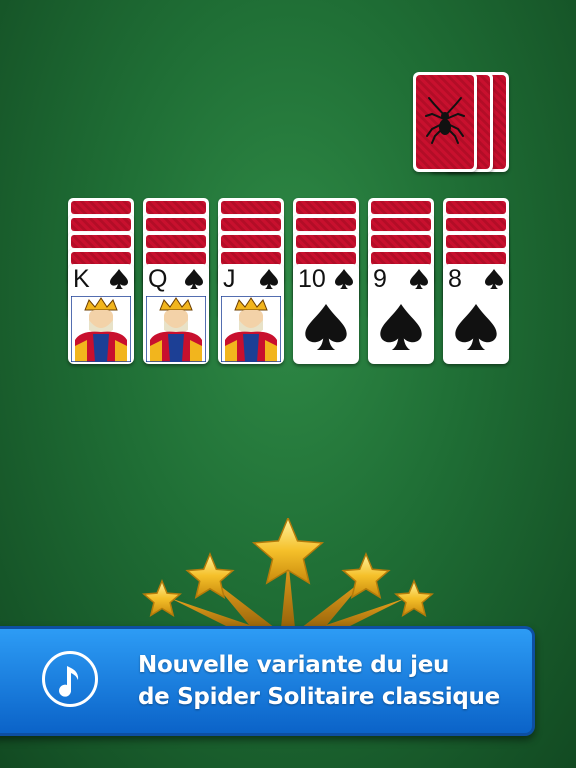 The height and width of the screenshot is (768, 576). I want to click on face-up-card: 8, so click(476, 314).